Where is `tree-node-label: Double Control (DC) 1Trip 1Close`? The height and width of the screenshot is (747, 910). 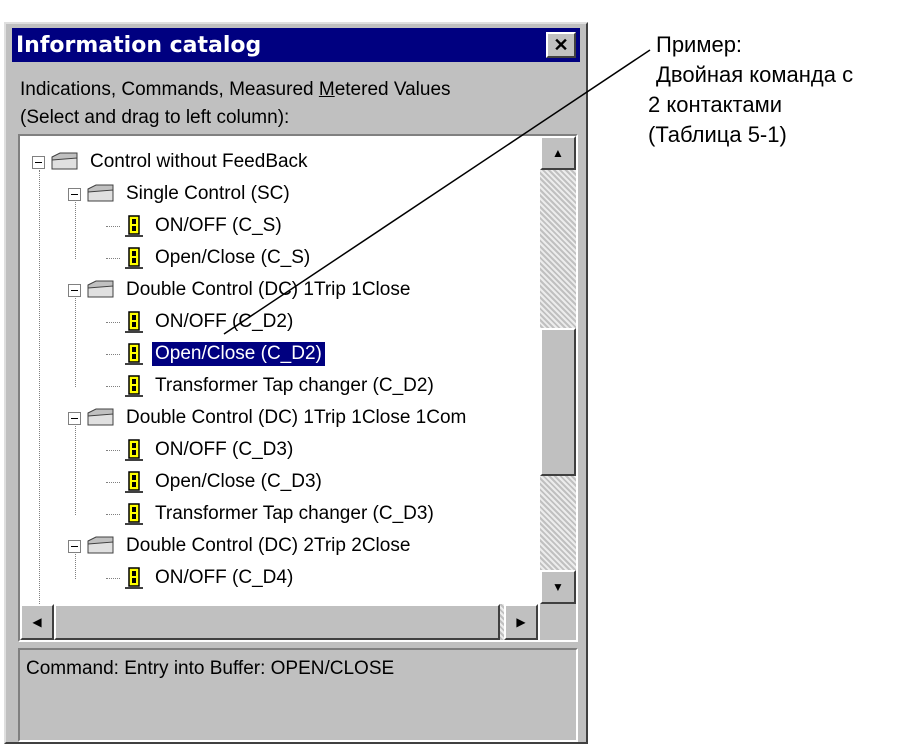
tree-node-label: Double Control (DC) 1Trip 1Close is located at coordinates (268, 289).